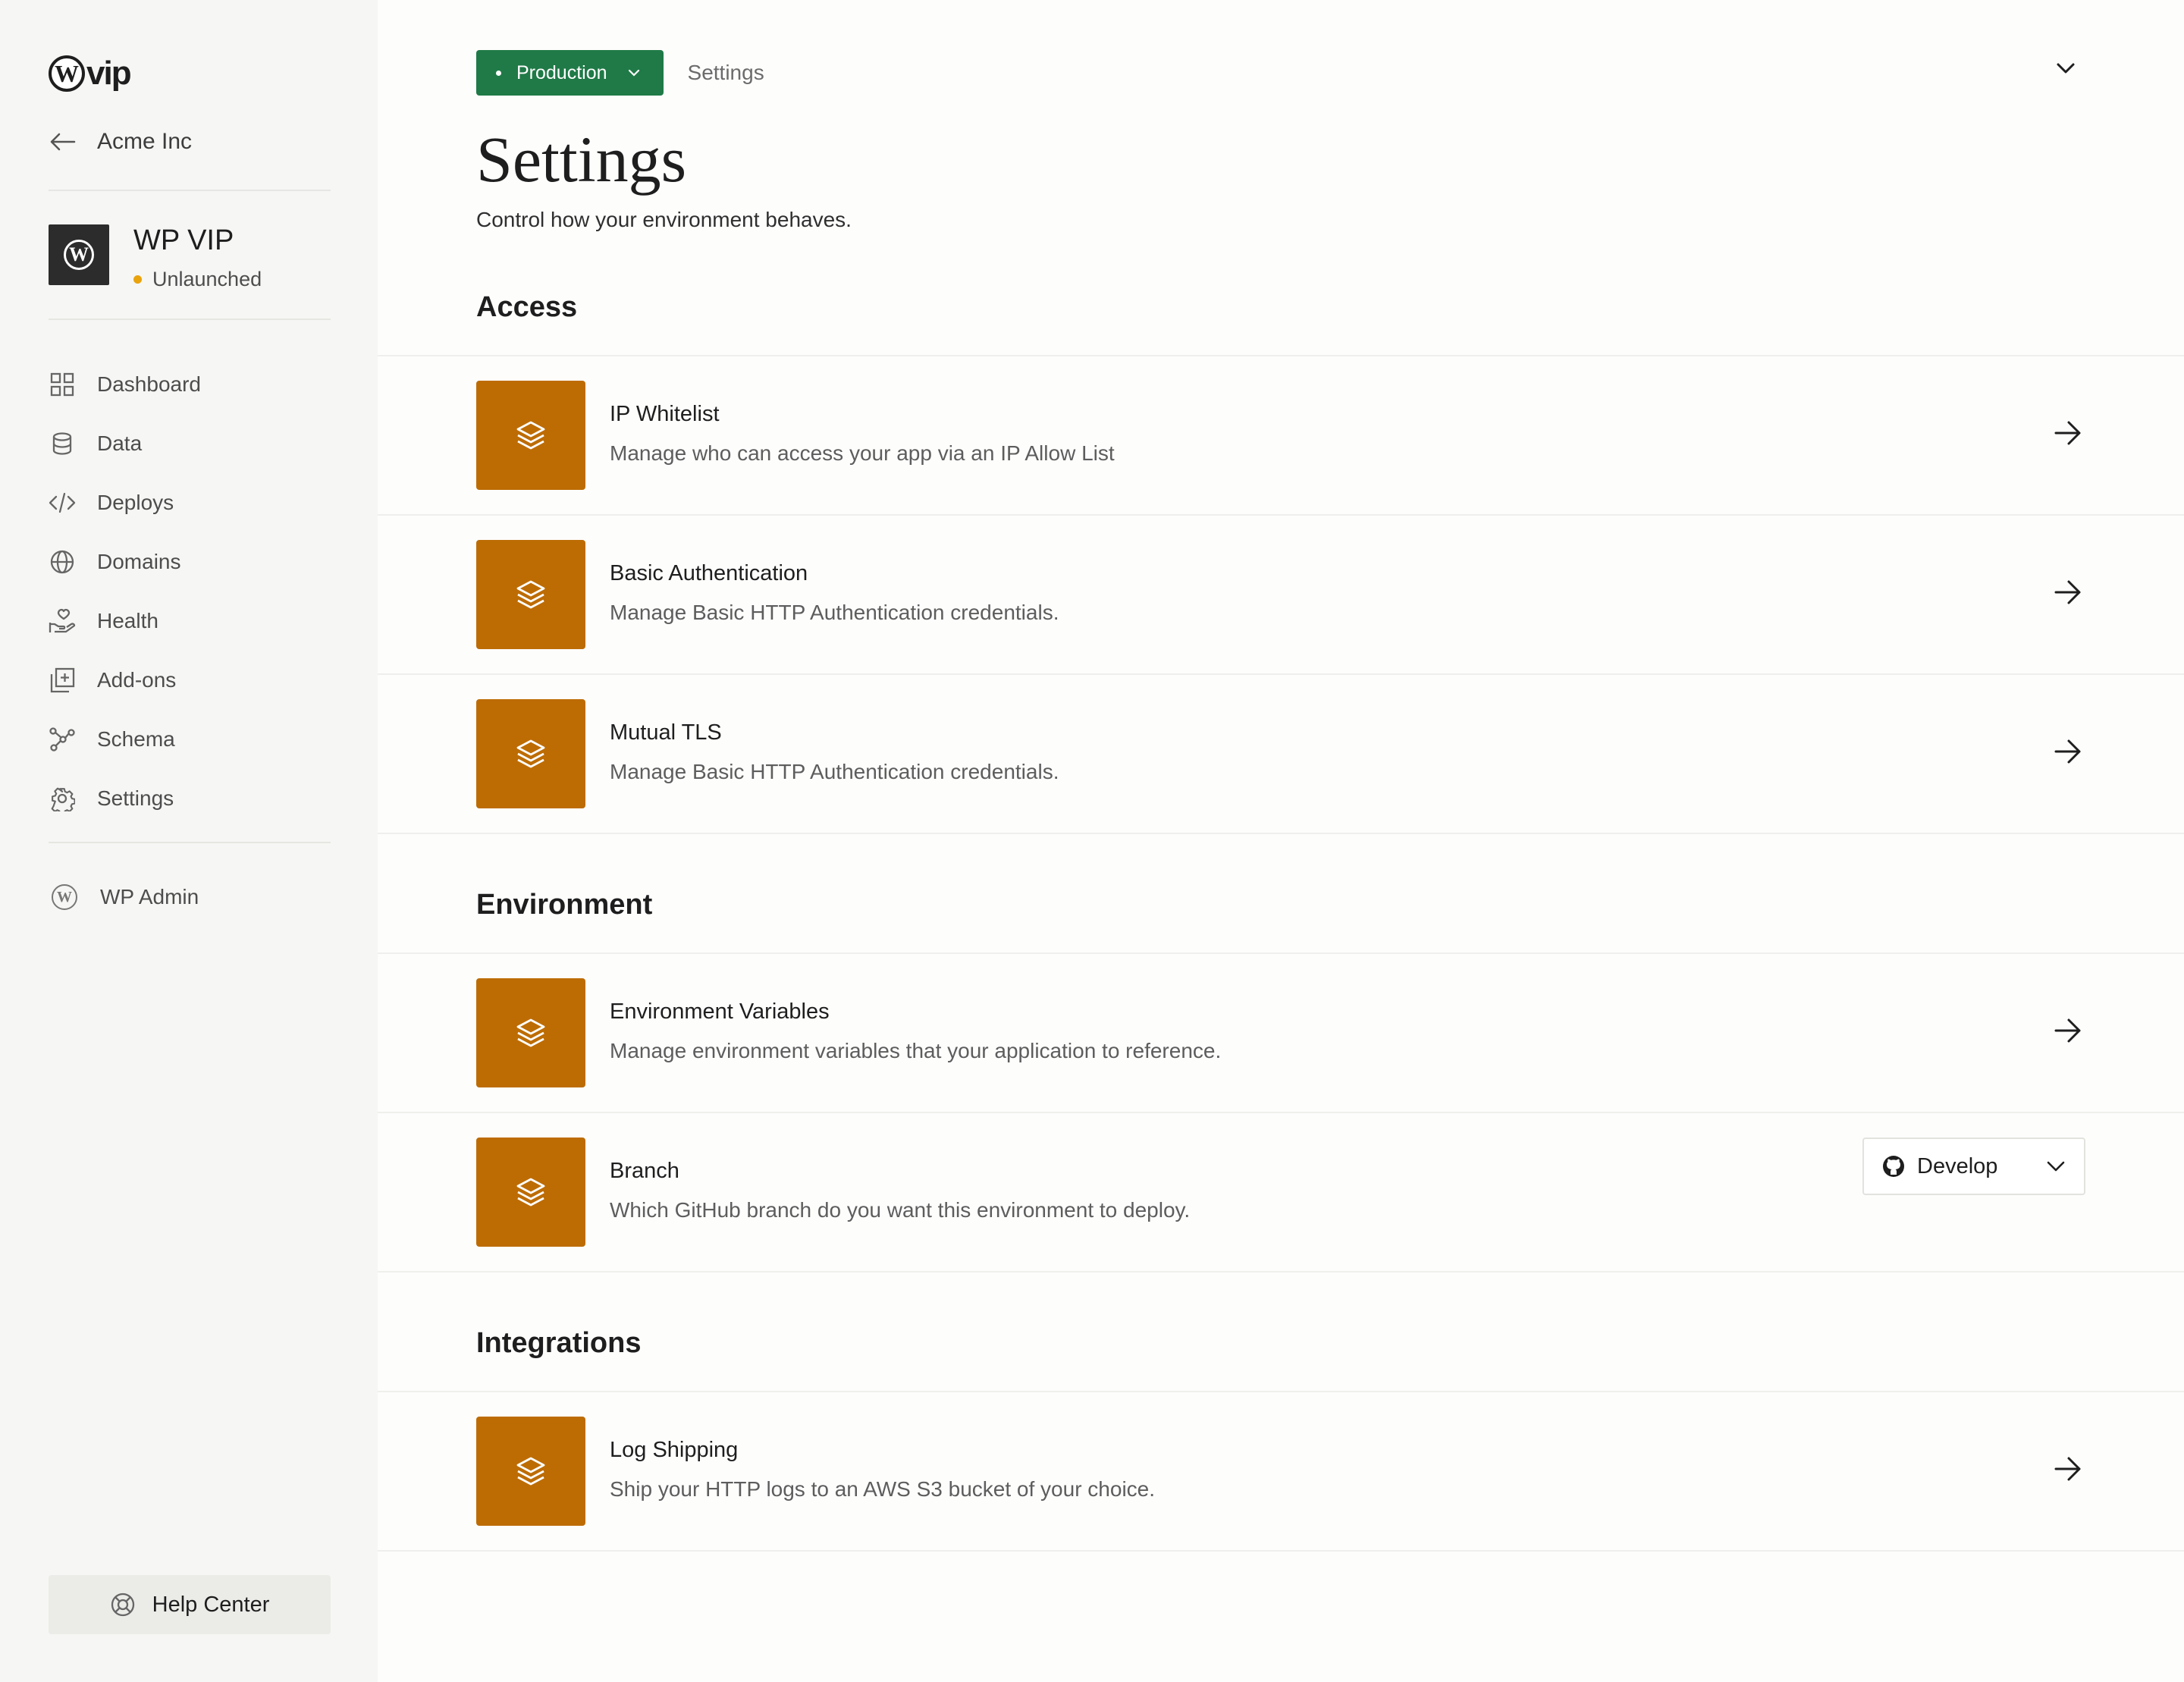 The image size is (2184, 1682). I want to click on branch-select-value: Develop, so click(1957, 1165).